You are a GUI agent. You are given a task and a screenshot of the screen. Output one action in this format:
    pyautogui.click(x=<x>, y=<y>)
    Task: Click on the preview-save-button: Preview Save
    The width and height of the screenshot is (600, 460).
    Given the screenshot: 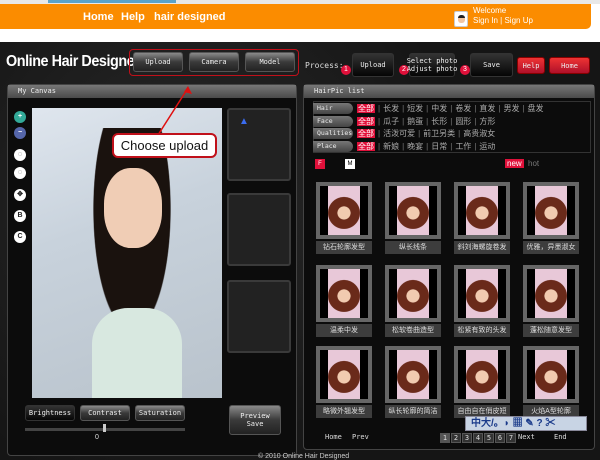 What is the action you would take?
    pyautogui.click(x=255, y=420)
    